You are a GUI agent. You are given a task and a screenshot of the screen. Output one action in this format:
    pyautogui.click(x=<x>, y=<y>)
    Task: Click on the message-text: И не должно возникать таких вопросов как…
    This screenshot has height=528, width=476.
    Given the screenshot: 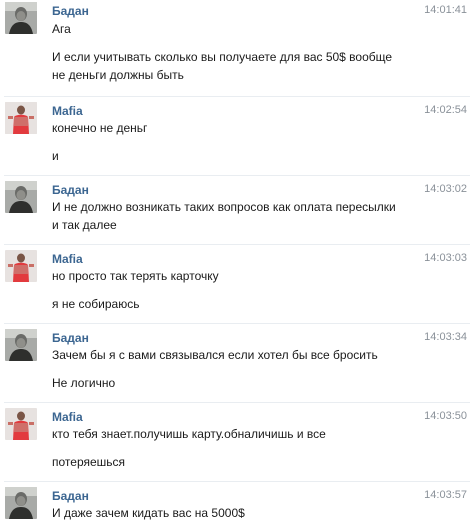 What is the action you would take?
    pyautogui.click(x=224, y=207)
    